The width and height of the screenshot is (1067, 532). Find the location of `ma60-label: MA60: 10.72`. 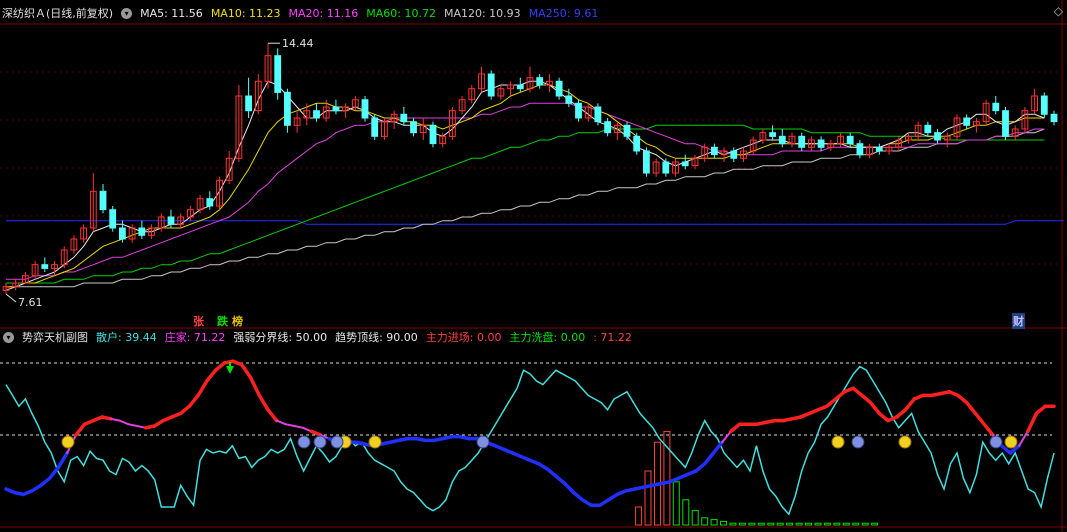

ma60-label: MA60: 10.72 is located at coordinates (401, 13).